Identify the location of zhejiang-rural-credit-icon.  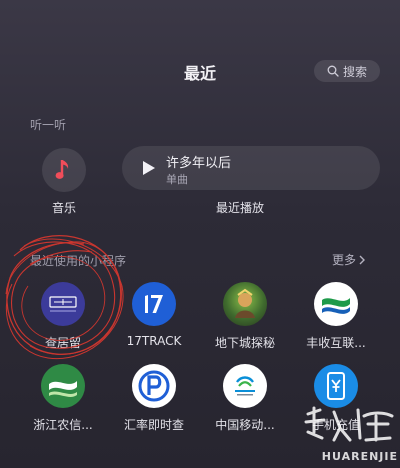
(63, 386).